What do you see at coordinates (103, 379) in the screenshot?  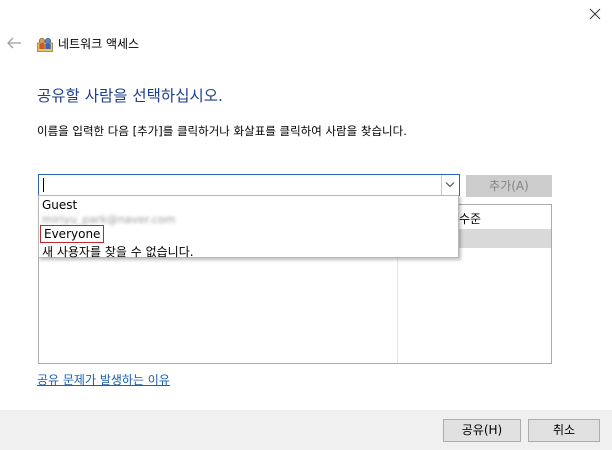 I see `sharing-help-link: 공유 문제가 발생하는 이유` at bounding box center [103, 379].